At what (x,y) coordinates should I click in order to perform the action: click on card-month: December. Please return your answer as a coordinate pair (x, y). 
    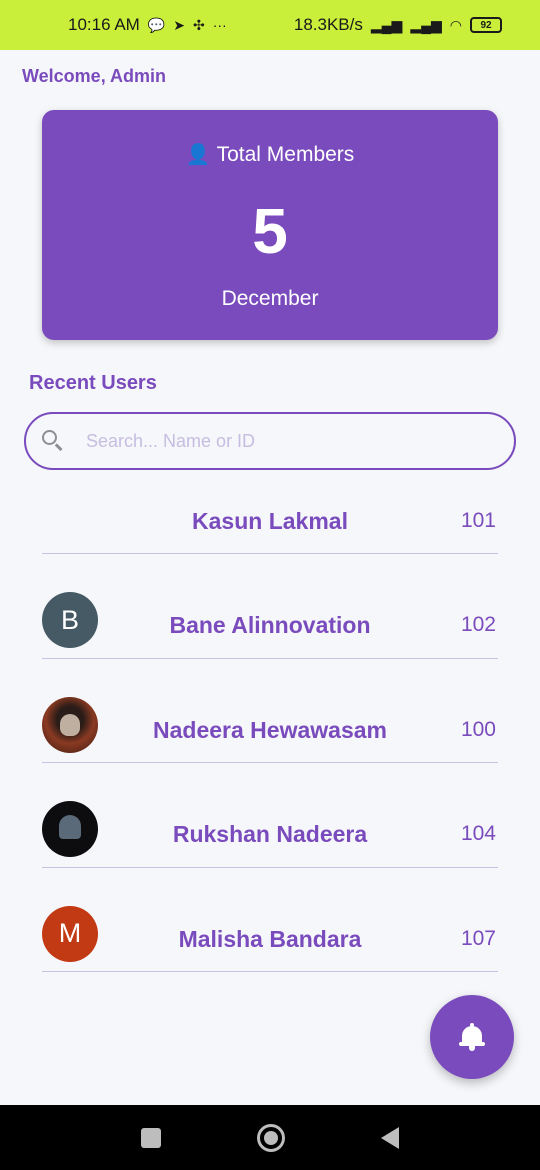
    Looking at the image, I should click on (270, 298).